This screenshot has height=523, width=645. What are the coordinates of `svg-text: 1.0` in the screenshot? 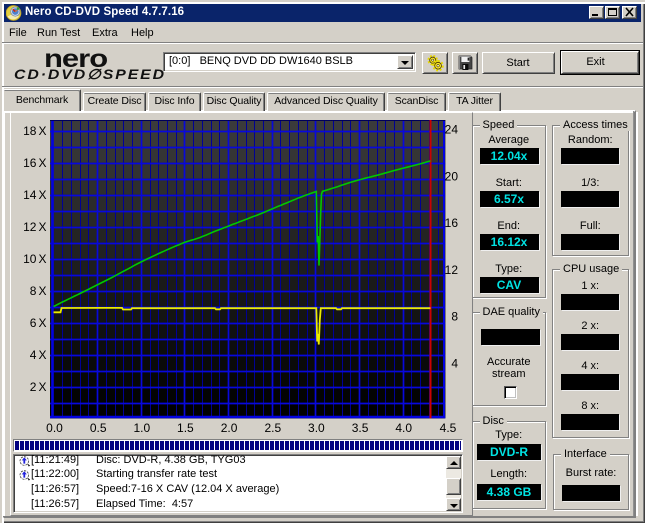 It's located at (141, 428).